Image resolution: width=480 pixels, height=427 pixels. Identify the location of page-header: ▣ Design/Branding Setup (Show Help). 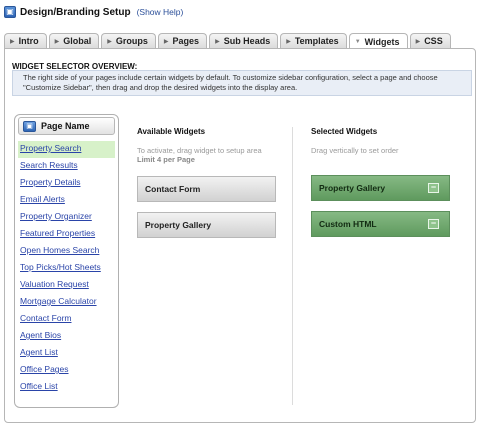
(93, 12).